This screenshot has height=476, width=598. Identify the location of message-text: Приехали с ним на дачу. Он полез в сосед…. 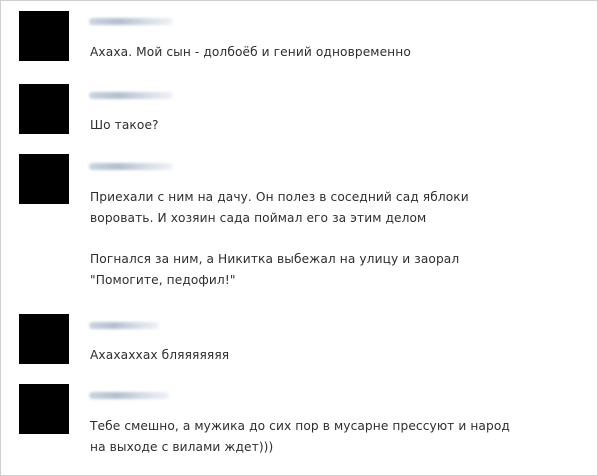
(279, 208).